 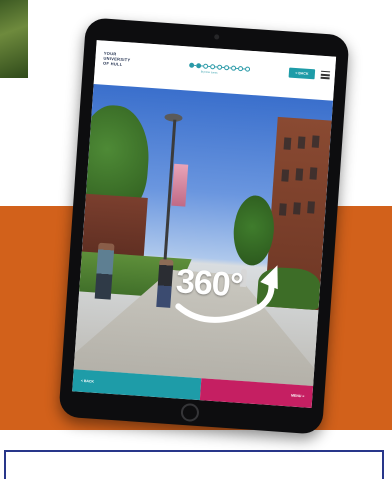 I want to click on stepper-caption: Brynmor Jones, so click(x=209, y=72).